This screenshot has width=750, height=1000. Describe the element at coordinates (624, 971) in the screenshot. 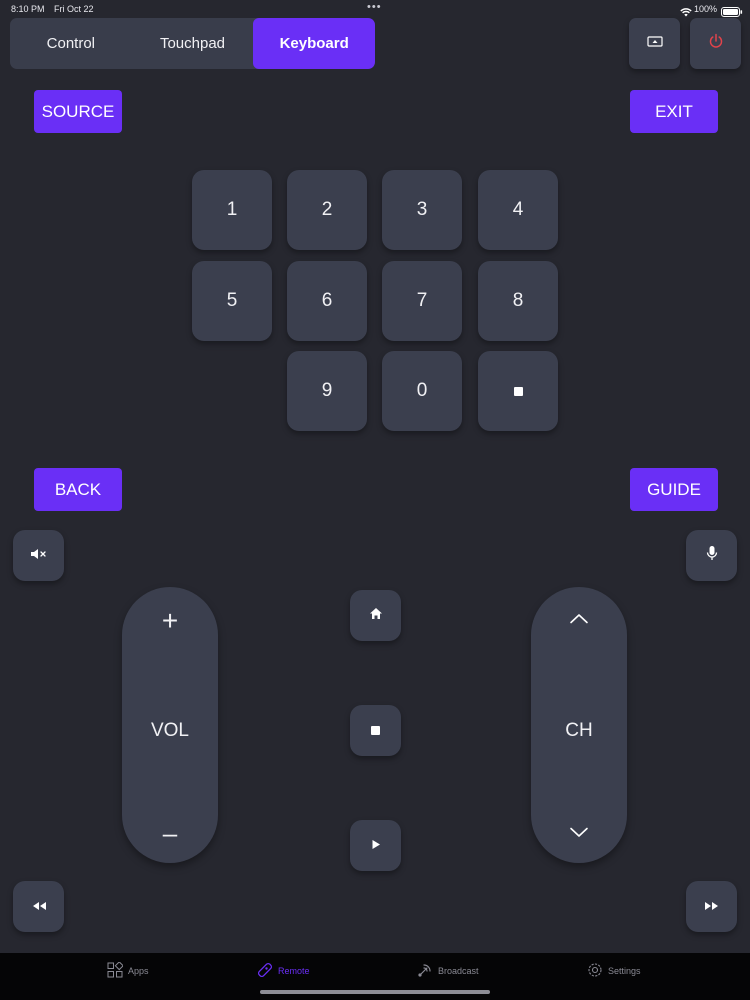

I see `nav-settings-label: Settings` at that location.